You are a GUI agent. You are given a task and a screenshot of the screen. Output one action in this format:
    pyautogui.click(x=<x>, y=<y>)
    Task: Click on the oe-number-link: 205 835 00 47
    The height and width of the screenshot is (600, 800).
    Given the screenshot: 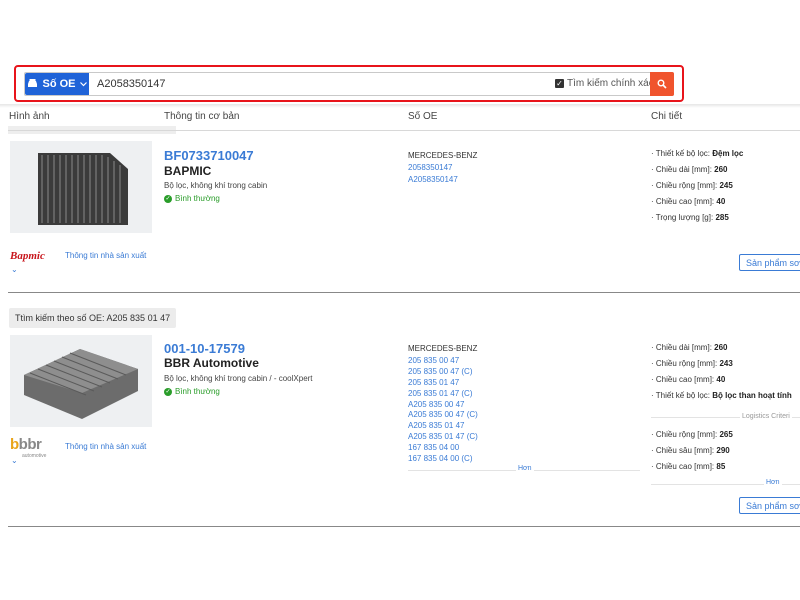 What is the action you would take?
    pyautogui.click(x=433, y=360)
    